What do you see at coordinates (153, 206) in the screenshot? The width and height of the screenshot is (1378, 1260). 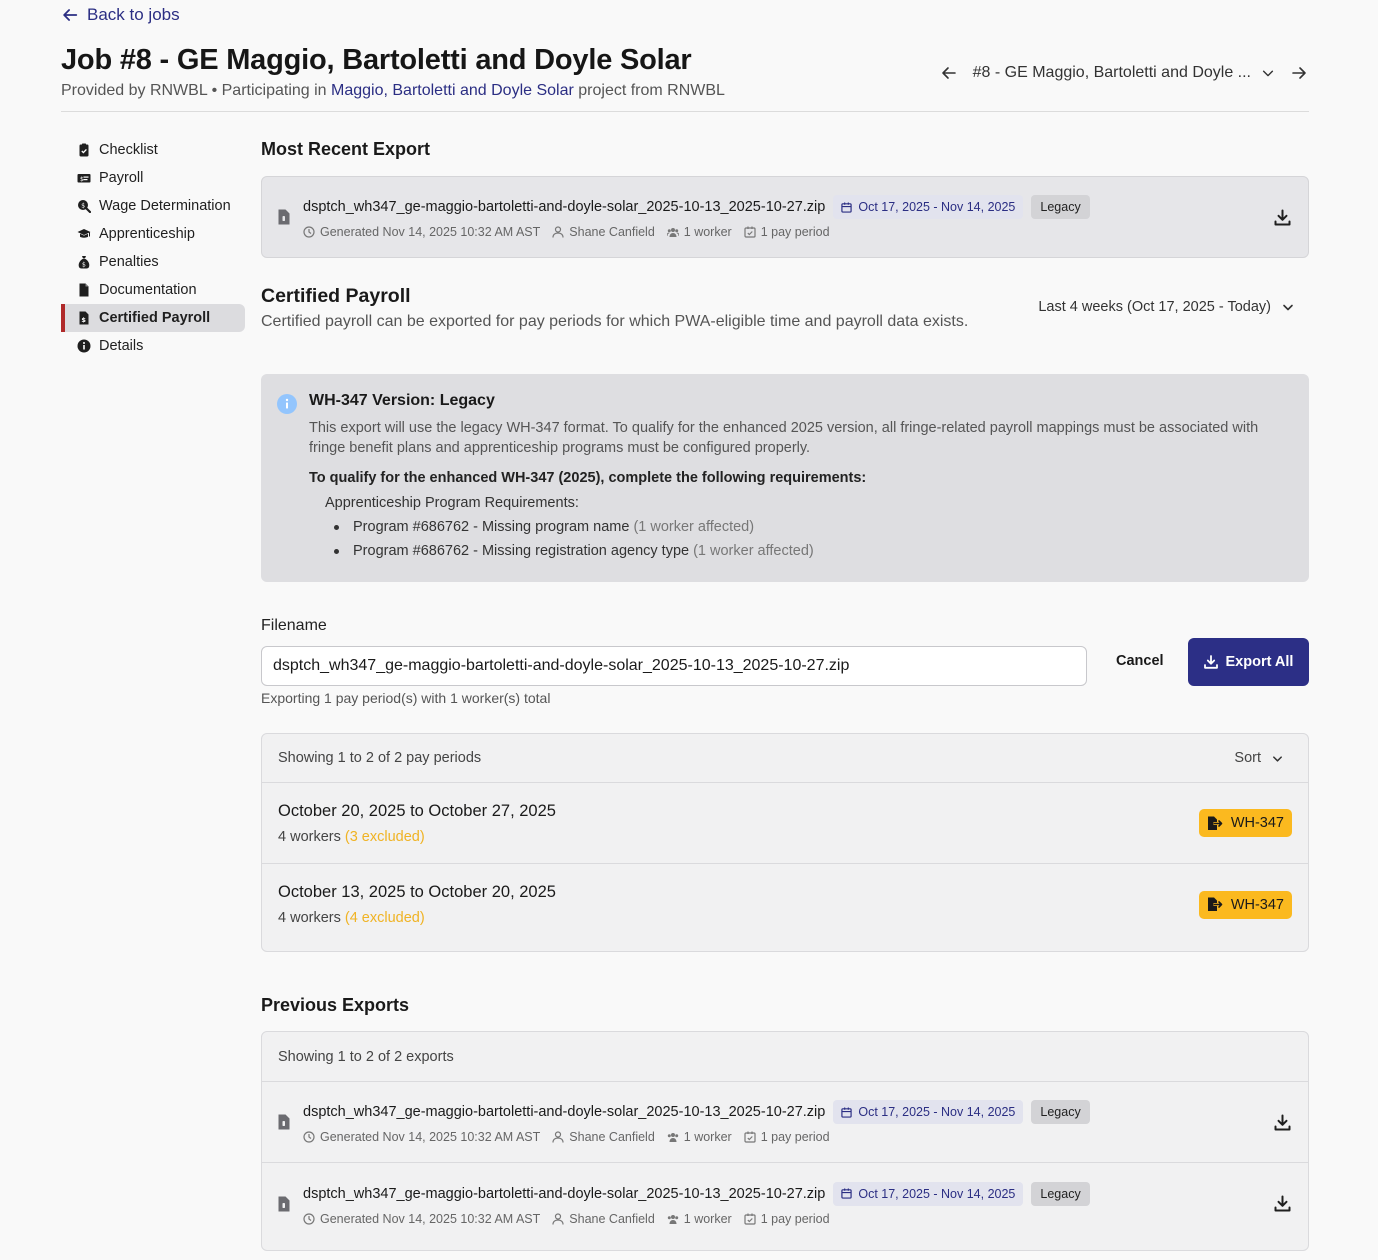 I see `sidebar-item-wage-determination: $ Wage Determination` at bounding box center [153, 206].